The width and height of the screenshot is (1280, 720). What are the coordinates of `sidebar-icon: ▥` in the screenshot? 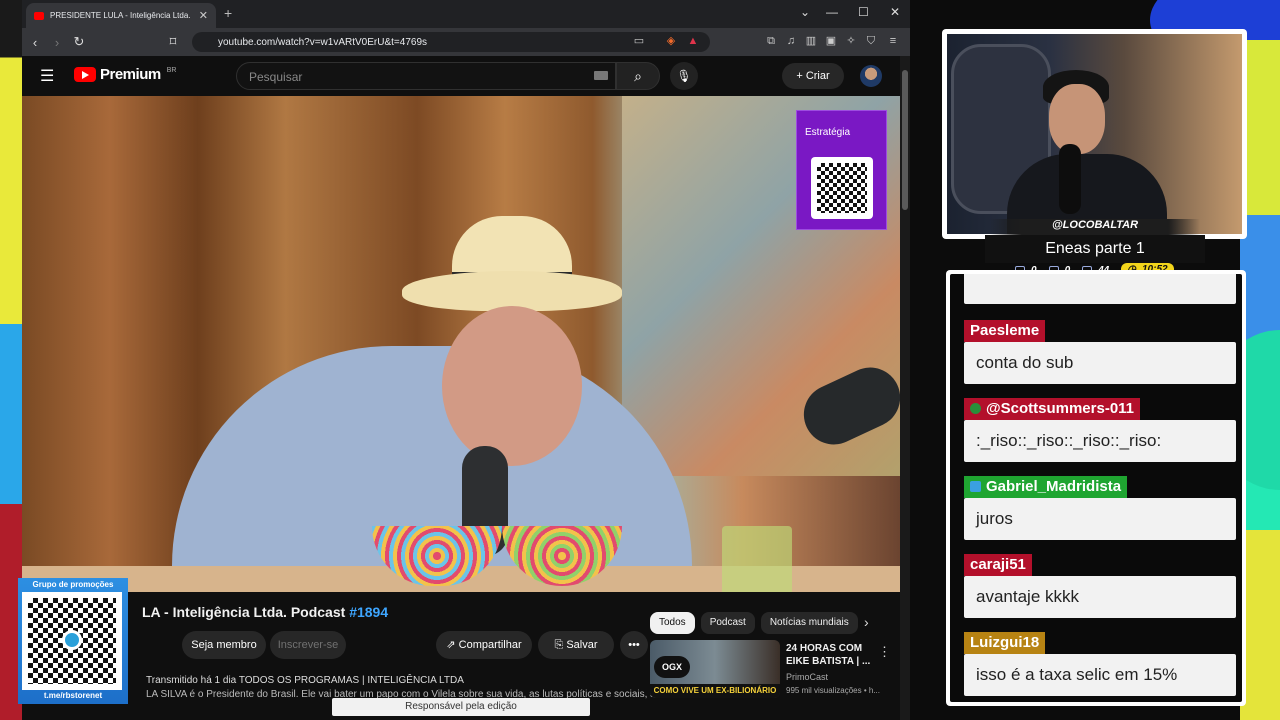 It's located at (811, 41).